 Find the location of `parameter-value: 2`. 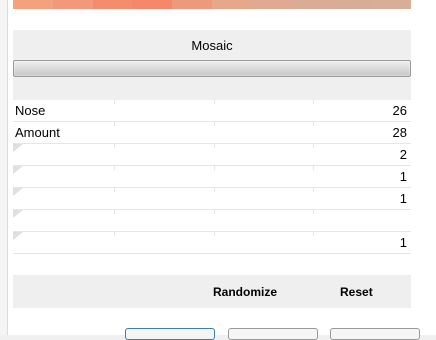

parameter-value: 2 is located at coordinates (403, 154).